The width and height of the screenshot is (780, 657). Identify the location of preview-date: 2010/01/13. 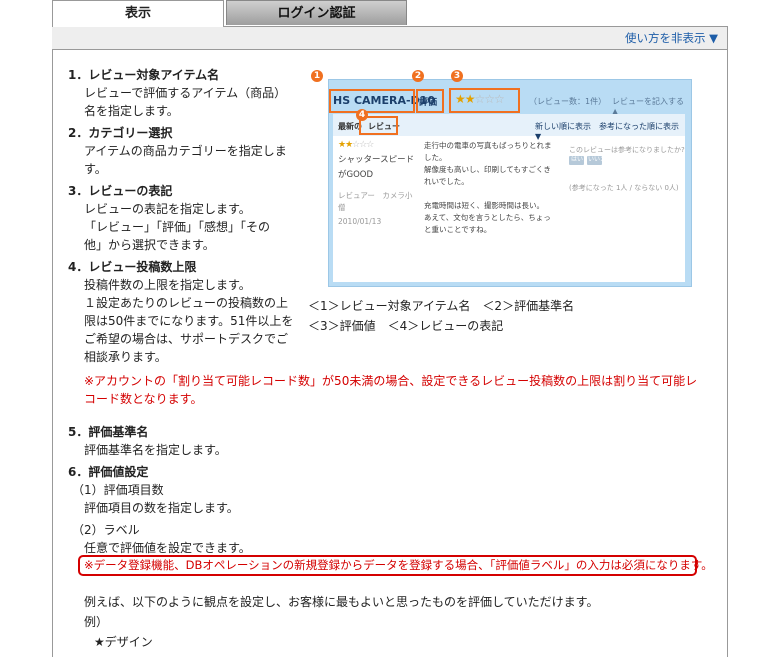
(360, 221).